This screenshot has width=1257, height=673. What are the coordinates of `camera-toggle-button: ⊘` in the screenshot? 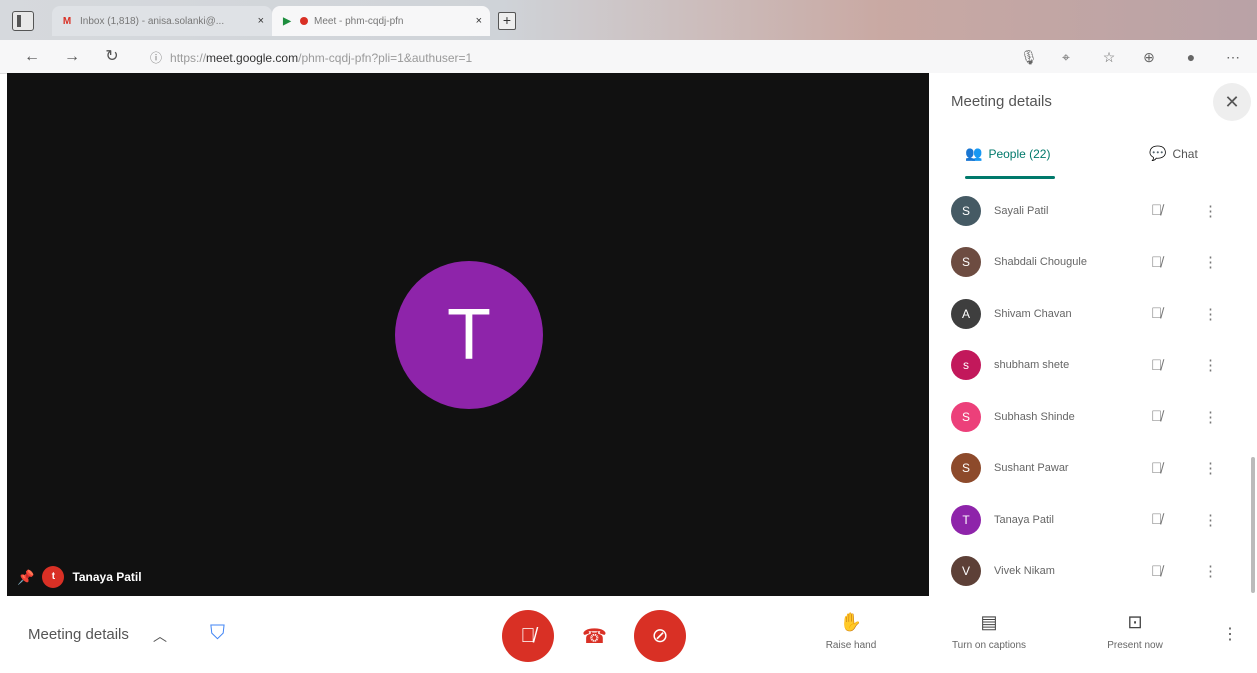 It's located at (660, 636).